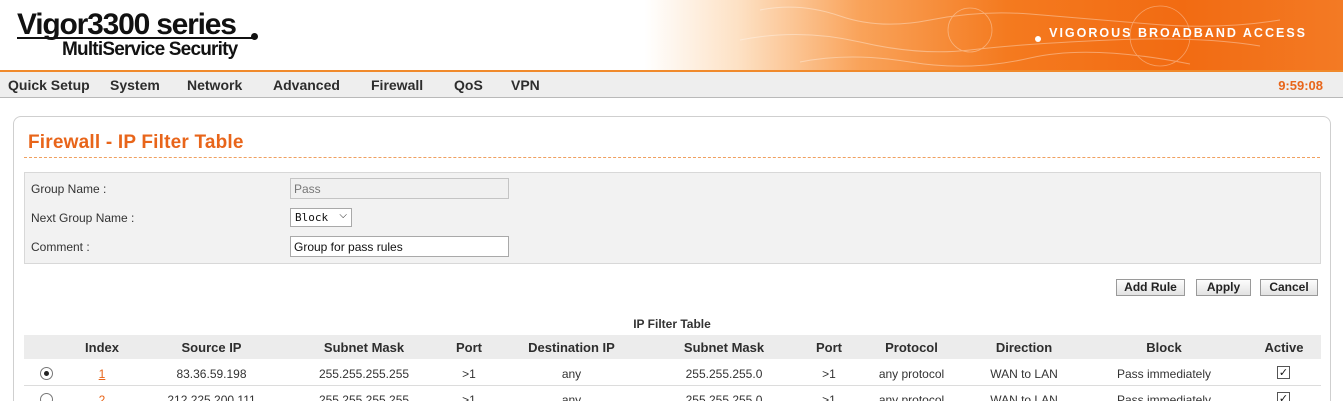 This screenshot has height=401, width=1343. Describe the element at coordinates (69, 189) in the screenshot. I see `group-name-label: Group Name :` at that location.